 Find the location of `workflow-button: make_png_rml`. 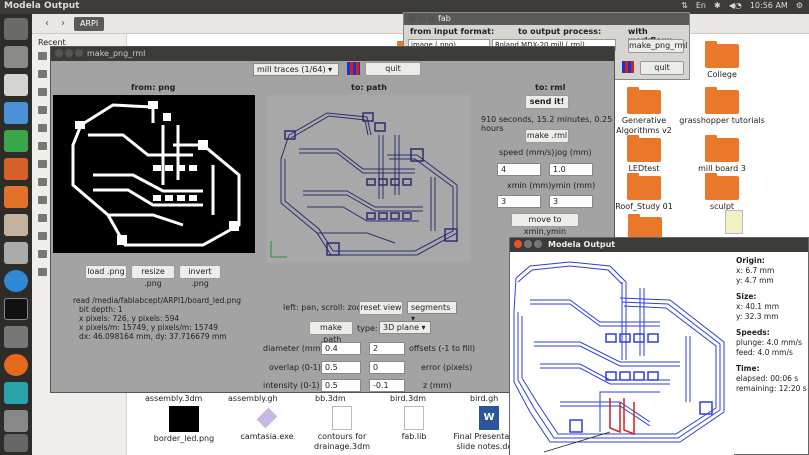

workflow-button: make_png_rml is located at coordinates (657, 46).